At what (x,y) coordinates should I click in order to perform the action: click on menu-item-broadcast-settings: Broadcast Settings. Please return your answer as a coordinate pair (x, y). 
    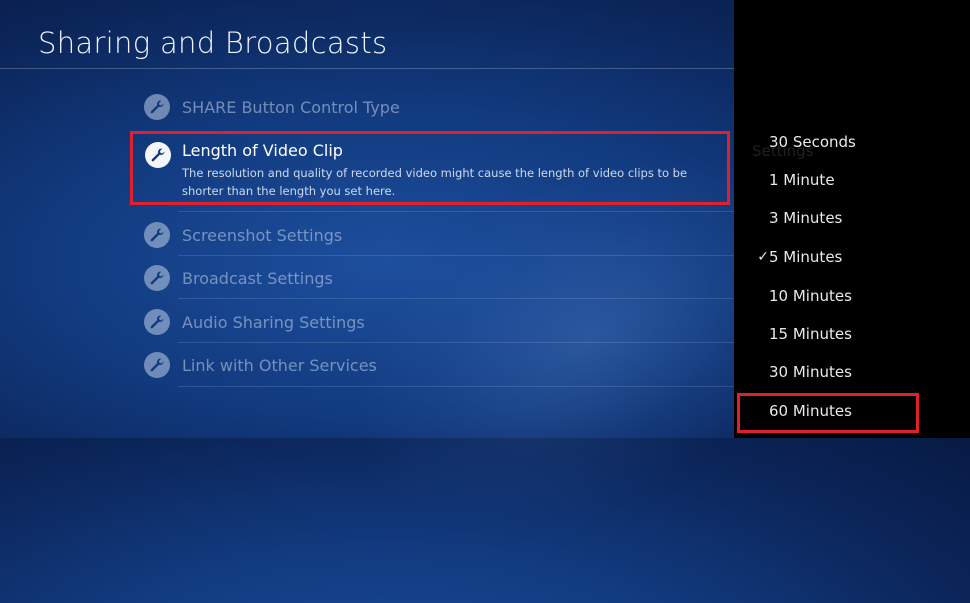
    Looking at the image, I should click on (437, 278).